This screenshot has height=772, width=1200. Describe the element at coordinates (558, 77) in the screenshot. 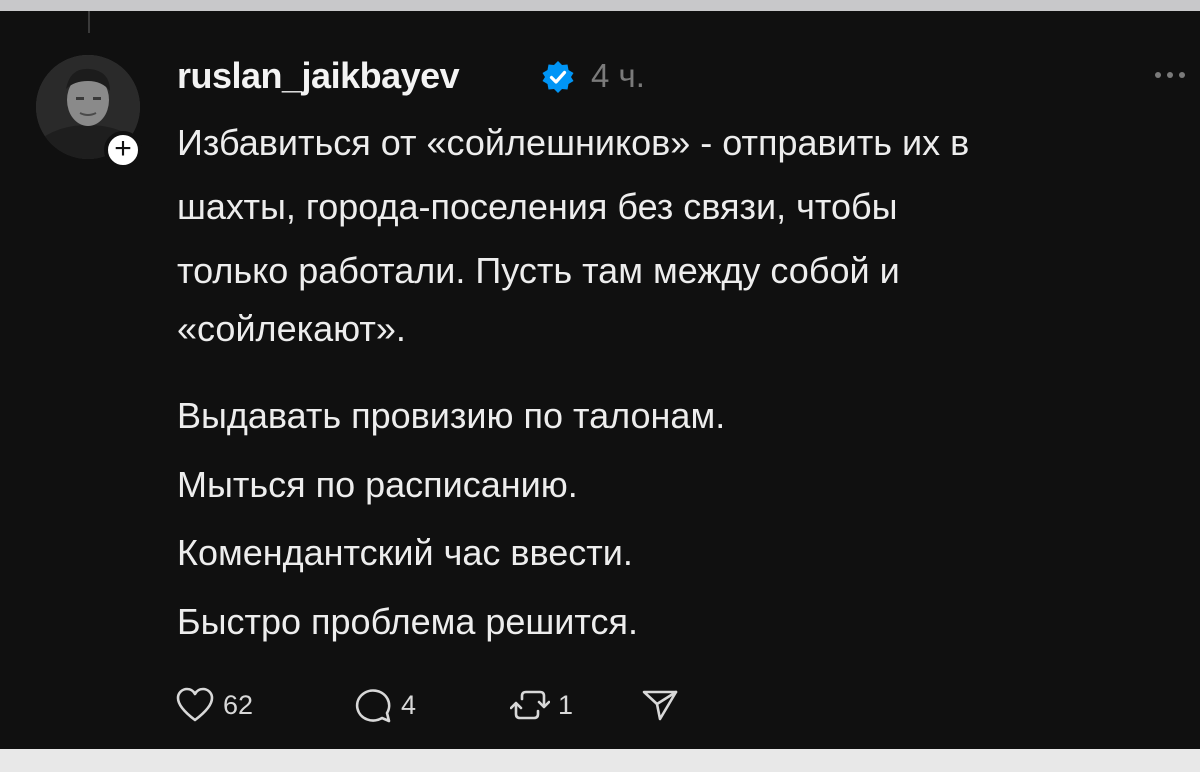

I see `verified-badge-icon` at that location.